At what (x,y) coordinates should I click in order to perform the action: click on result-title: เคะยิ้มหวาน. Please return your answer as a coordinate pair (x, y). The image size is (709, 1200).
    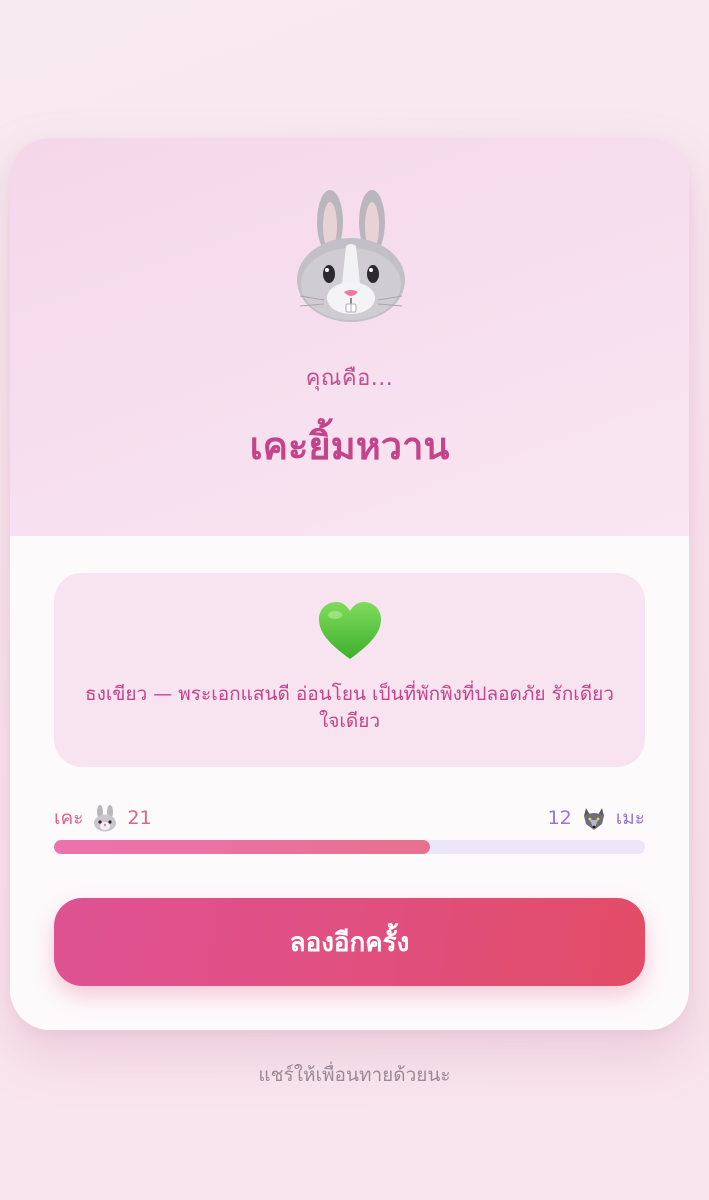
    Looking at the image, I should click on (349, 446).